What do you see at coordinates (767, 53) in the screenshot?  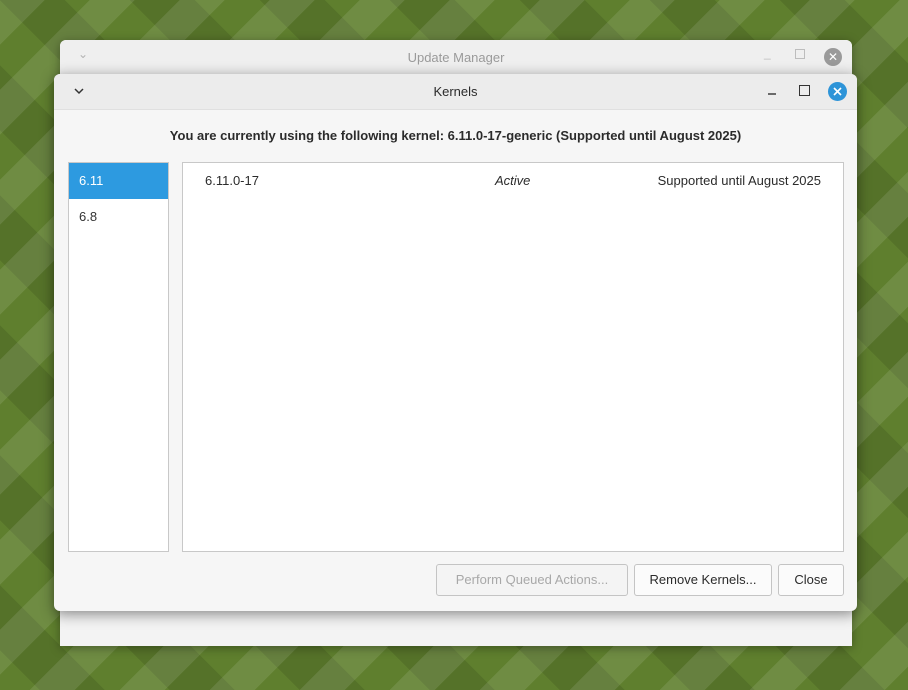 I see `minimize-icon: _` at bounding box center [767, 53].